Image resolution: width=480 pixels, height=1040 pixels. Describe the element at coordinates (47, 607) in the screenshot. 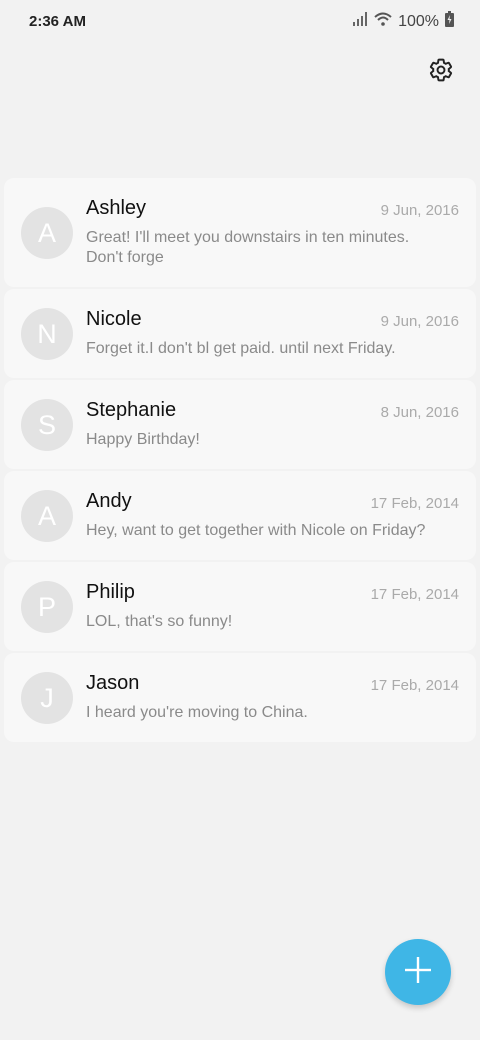

I see `avatar: P` at that location.